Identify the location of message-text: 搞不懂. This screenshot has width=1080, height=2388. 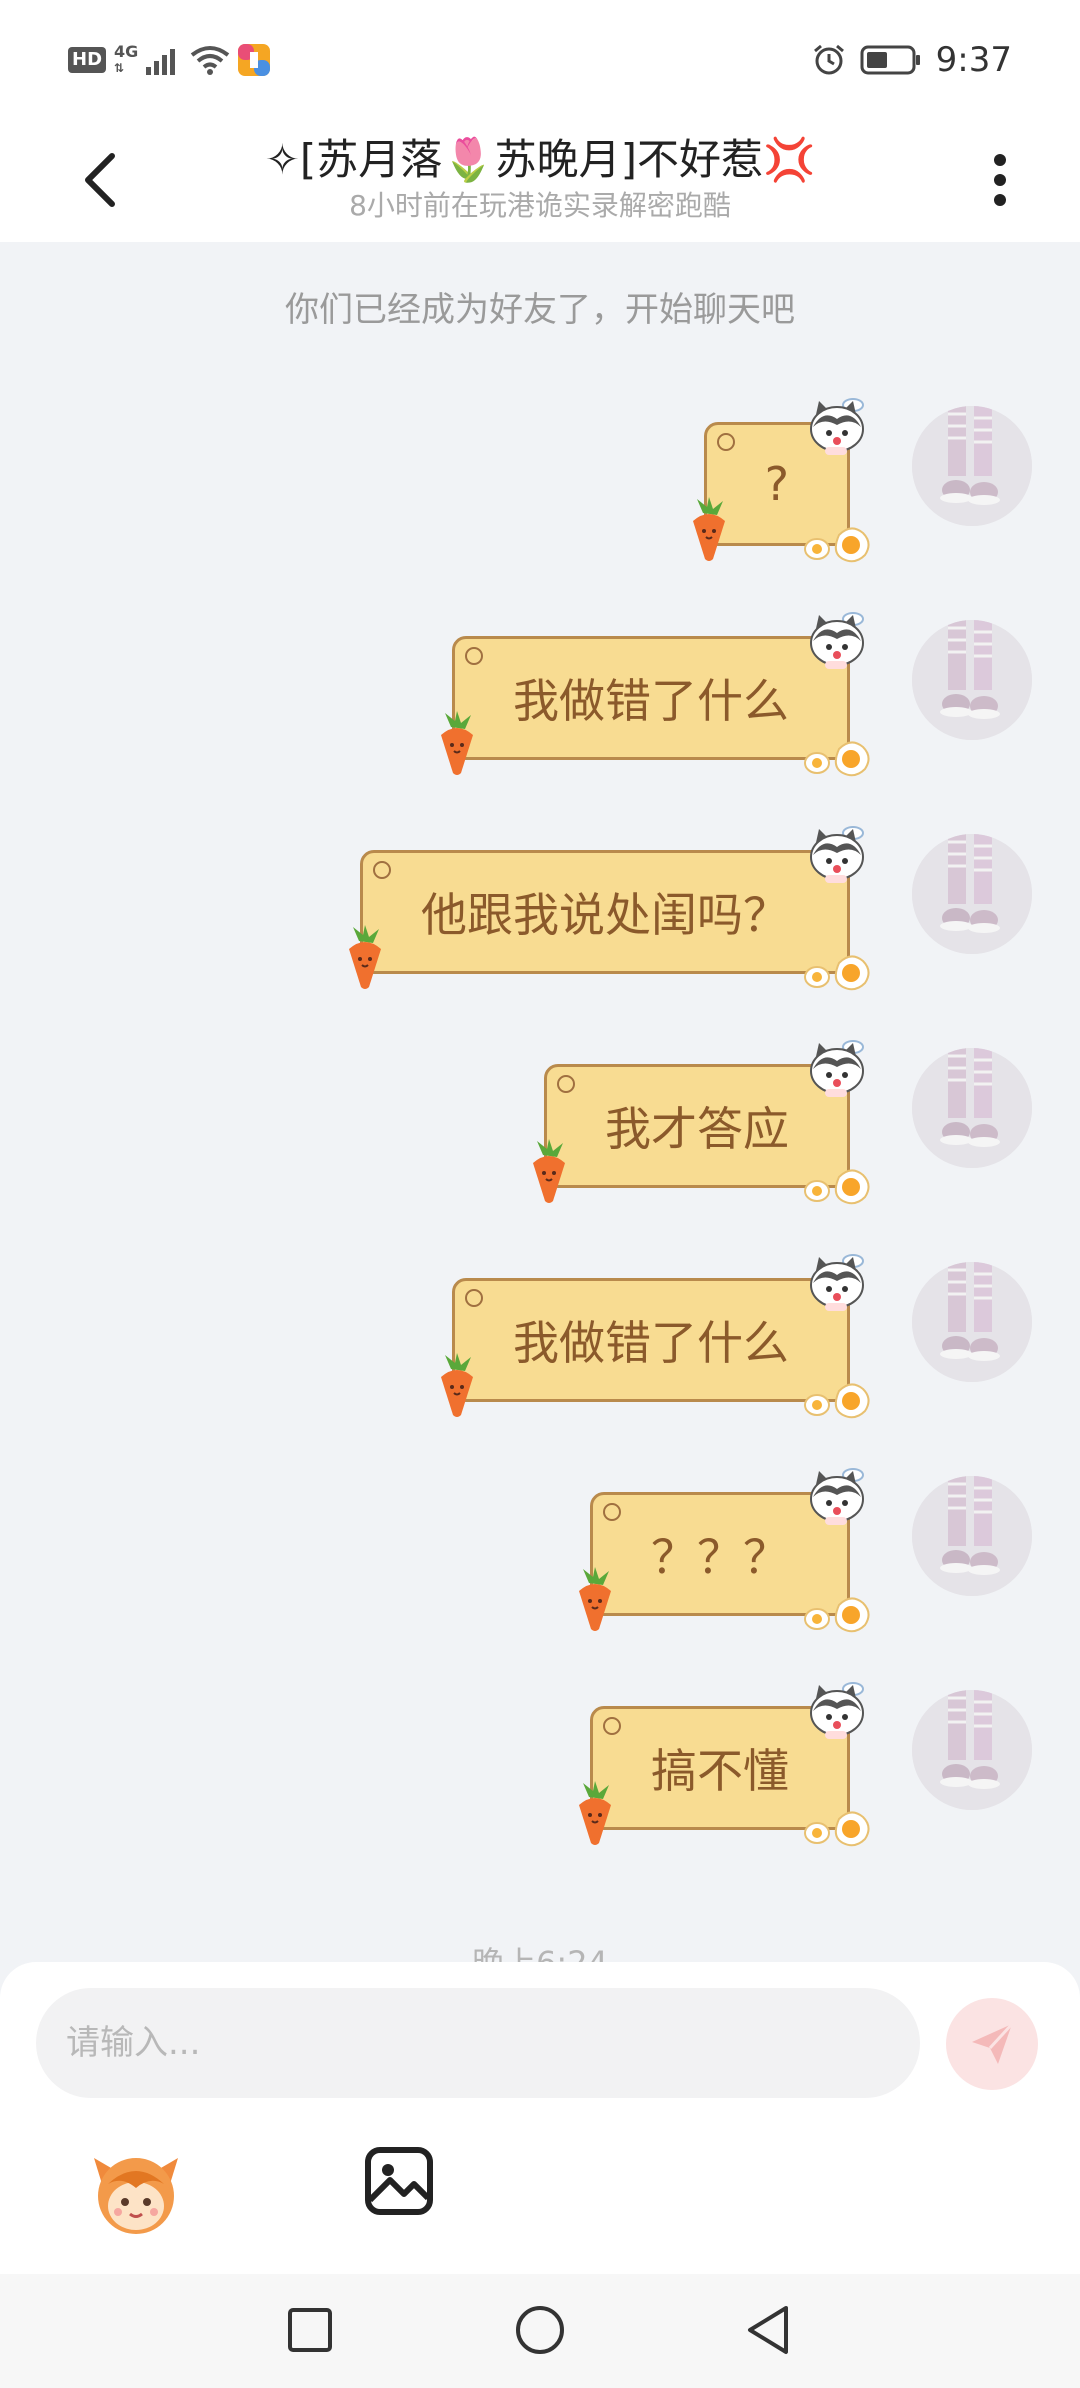
(720, 1771).